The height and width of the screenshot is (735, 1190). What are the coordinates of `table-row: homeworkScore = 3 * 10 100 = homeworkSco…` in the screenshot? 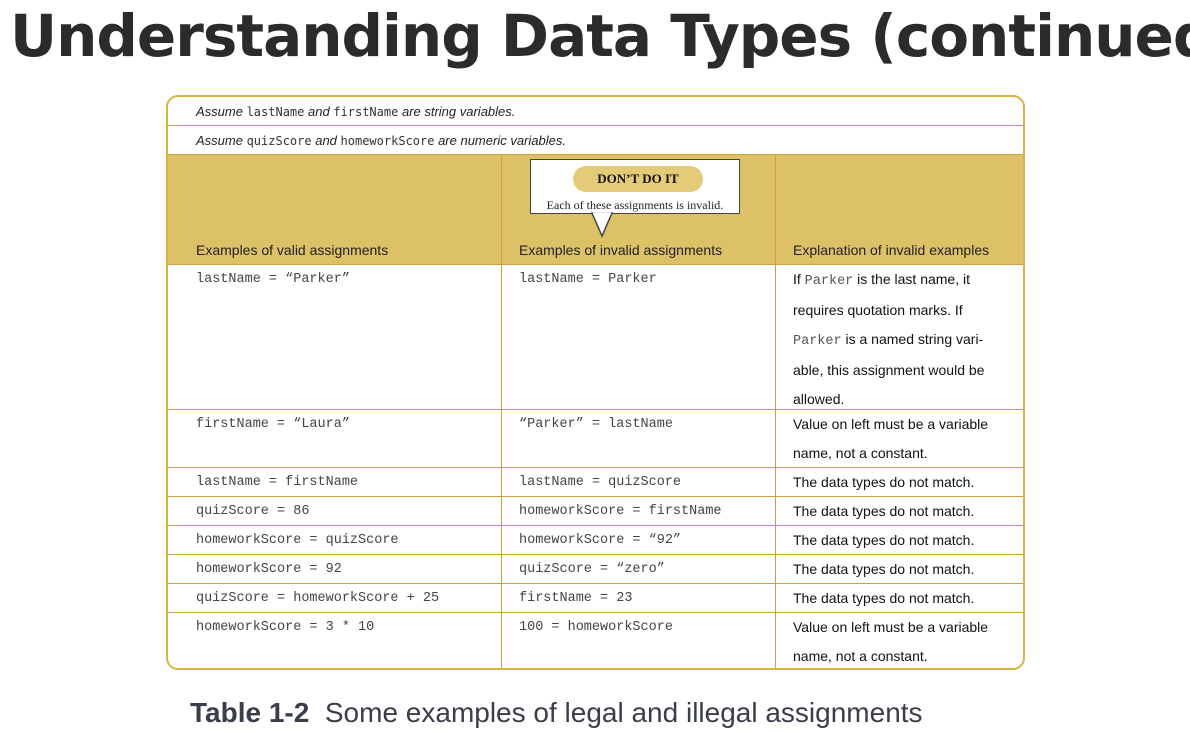 It's located at (595, 640).